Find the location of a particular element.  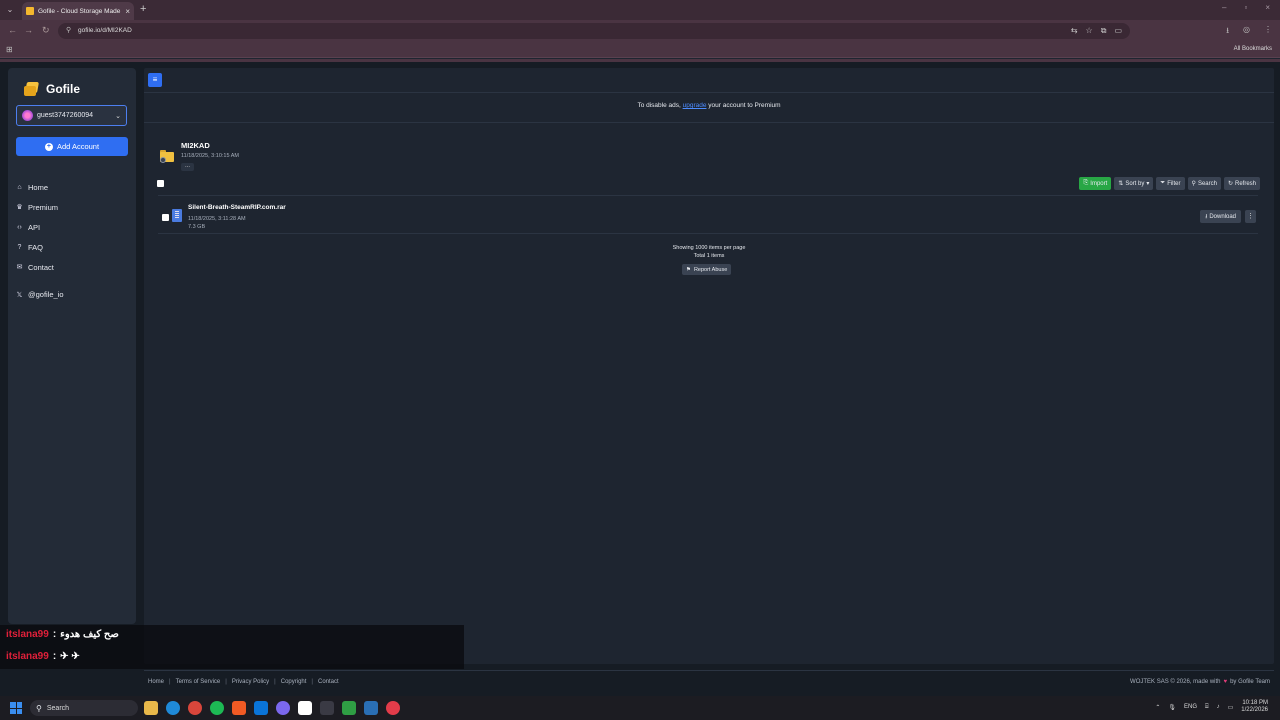

plus-circle-icon: + is located at coordinates (48, 146).